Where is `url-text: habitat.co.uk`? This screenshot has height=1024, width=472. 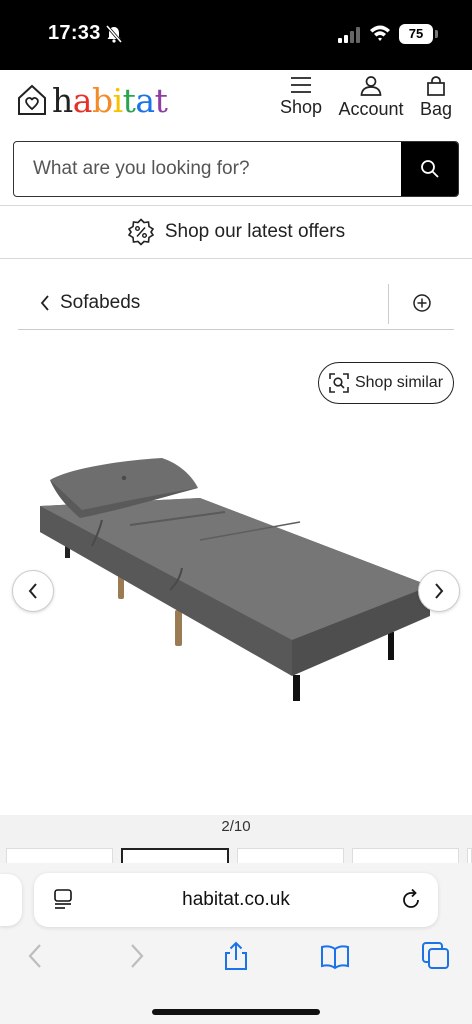 url-text: habitat.co.uk is located at coordinates (236, 899).